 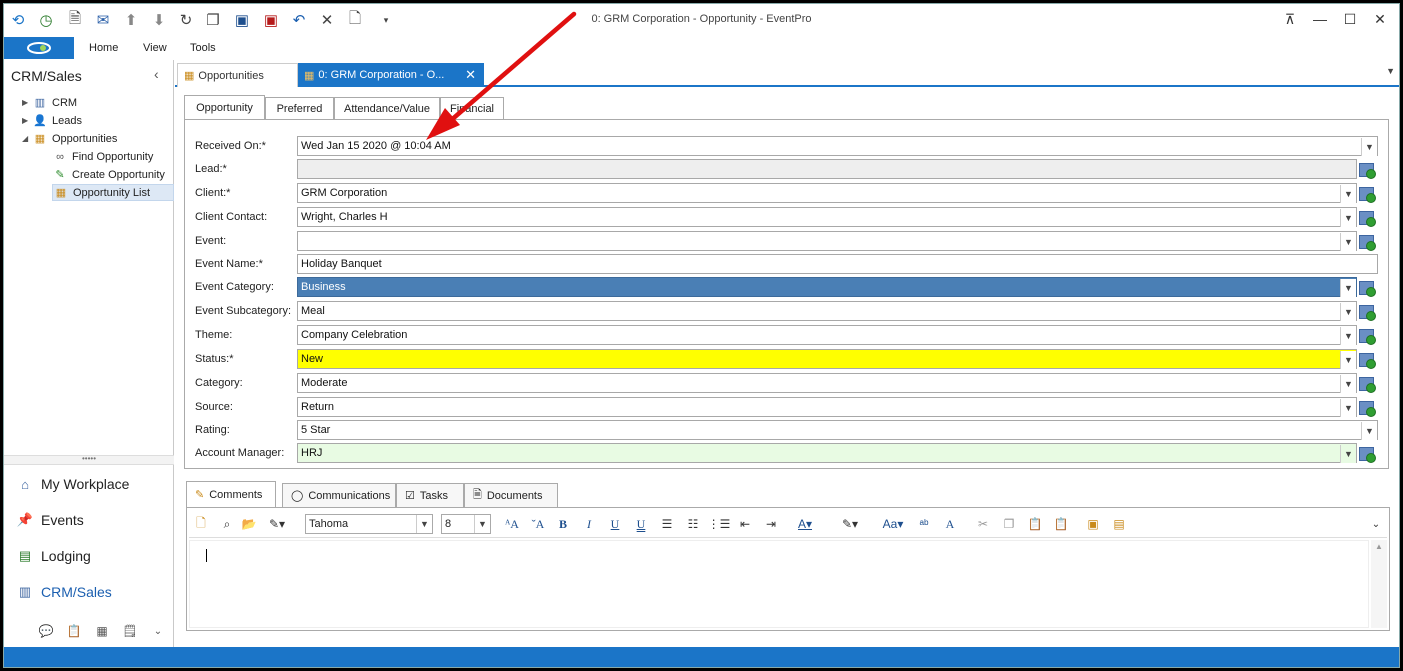 What do you see at coordinates (745, 524) in the screenshot?
I see `decrease-indent-icon: ⇤` at bounding box center [745, 524].